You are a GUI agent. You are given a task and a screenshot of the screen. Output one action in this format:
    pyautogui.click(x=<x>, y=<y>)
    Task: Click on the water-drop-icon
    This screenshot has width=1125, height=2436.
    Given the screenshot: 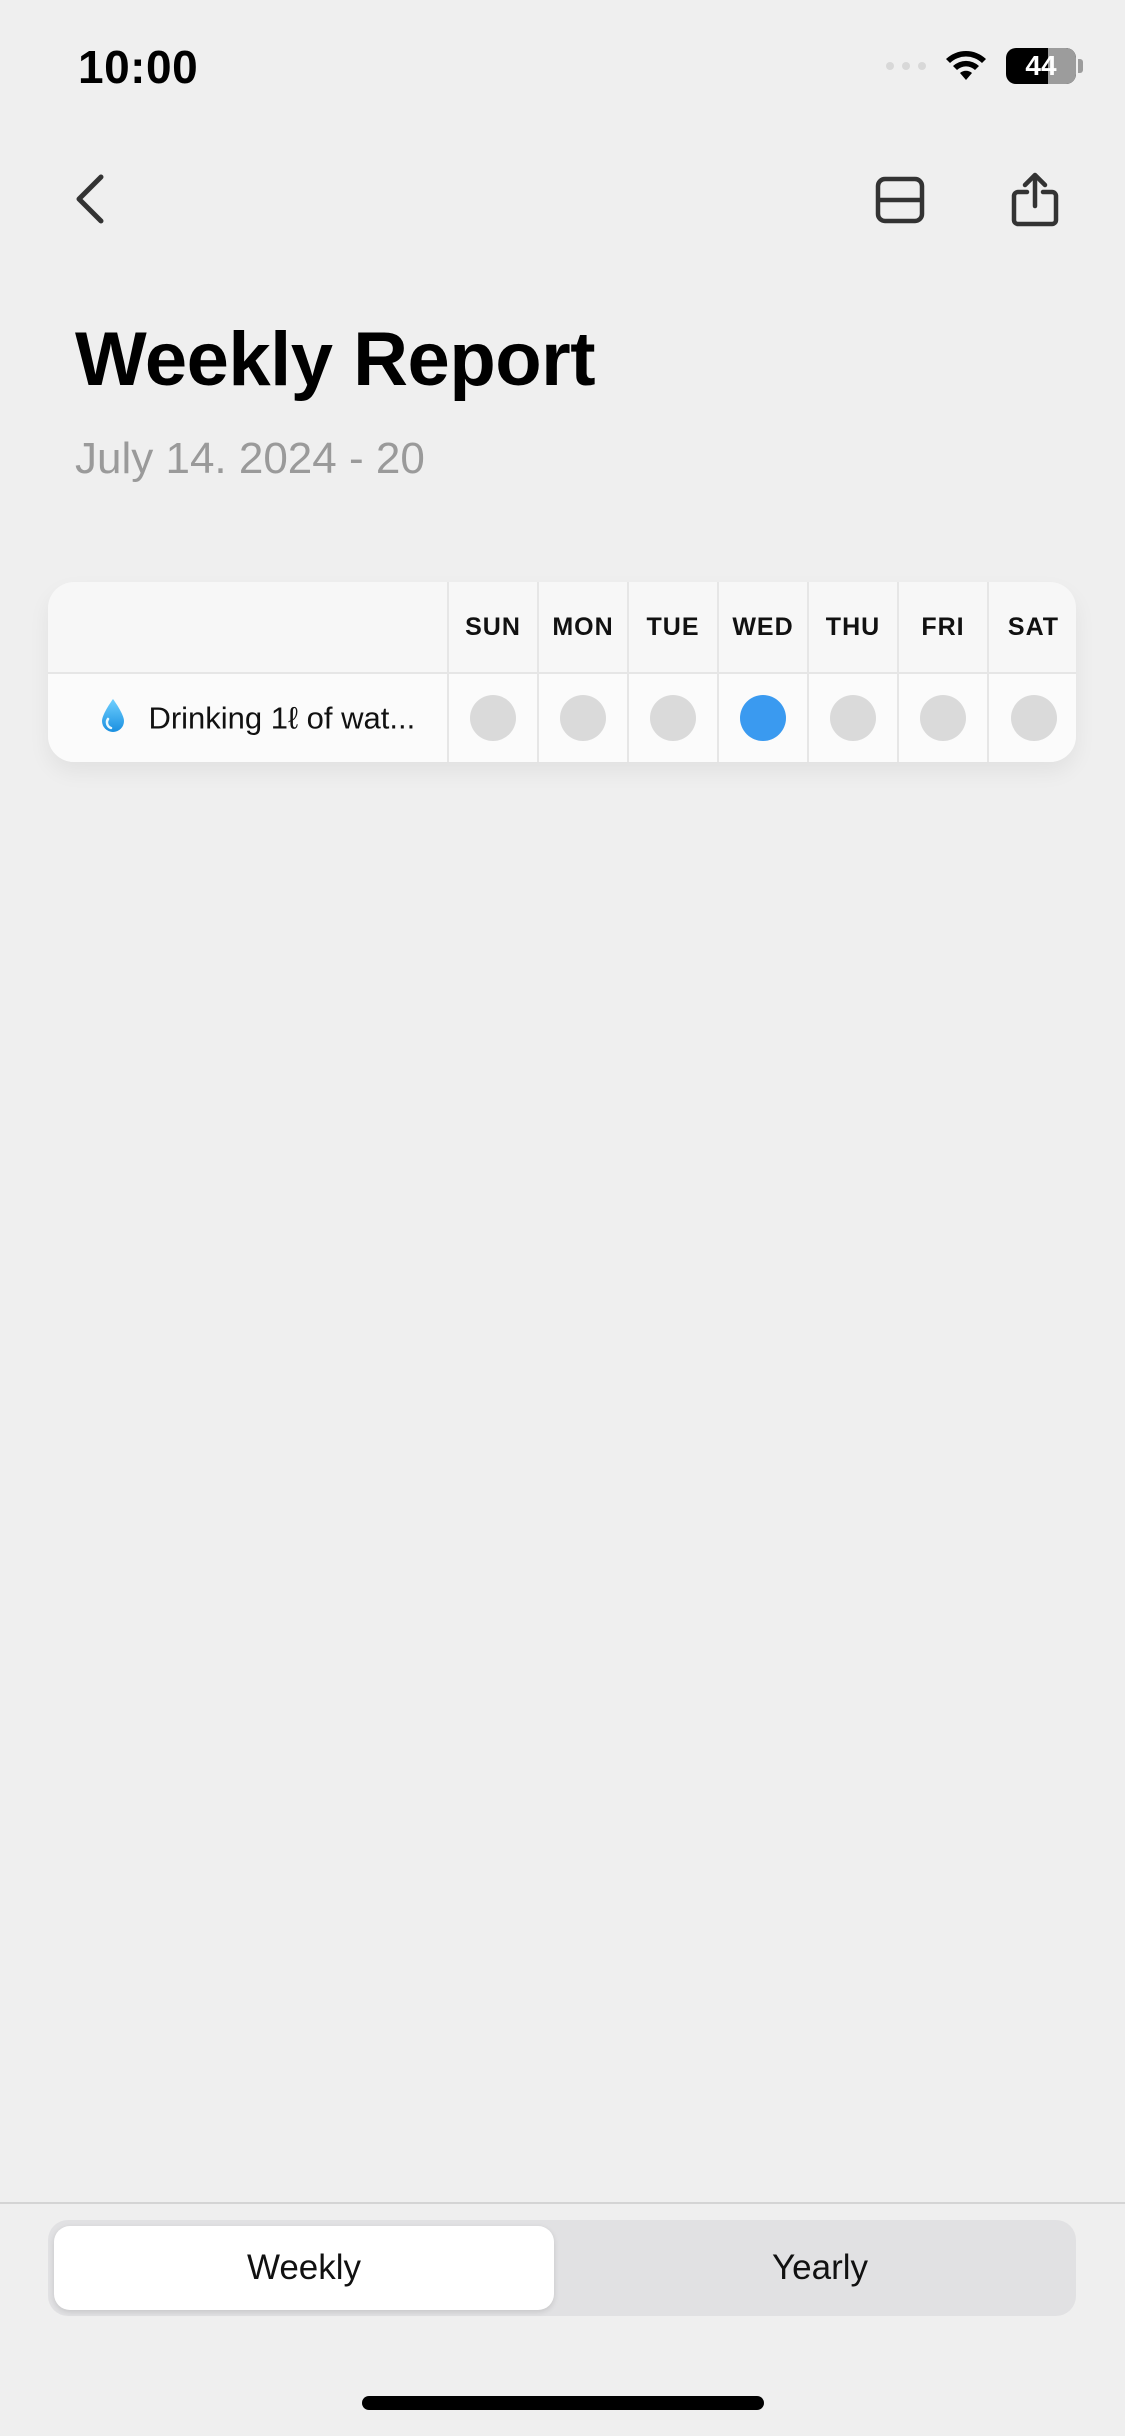 What is the action you would take?
    pyautogui.click(x=113, y=718)
    